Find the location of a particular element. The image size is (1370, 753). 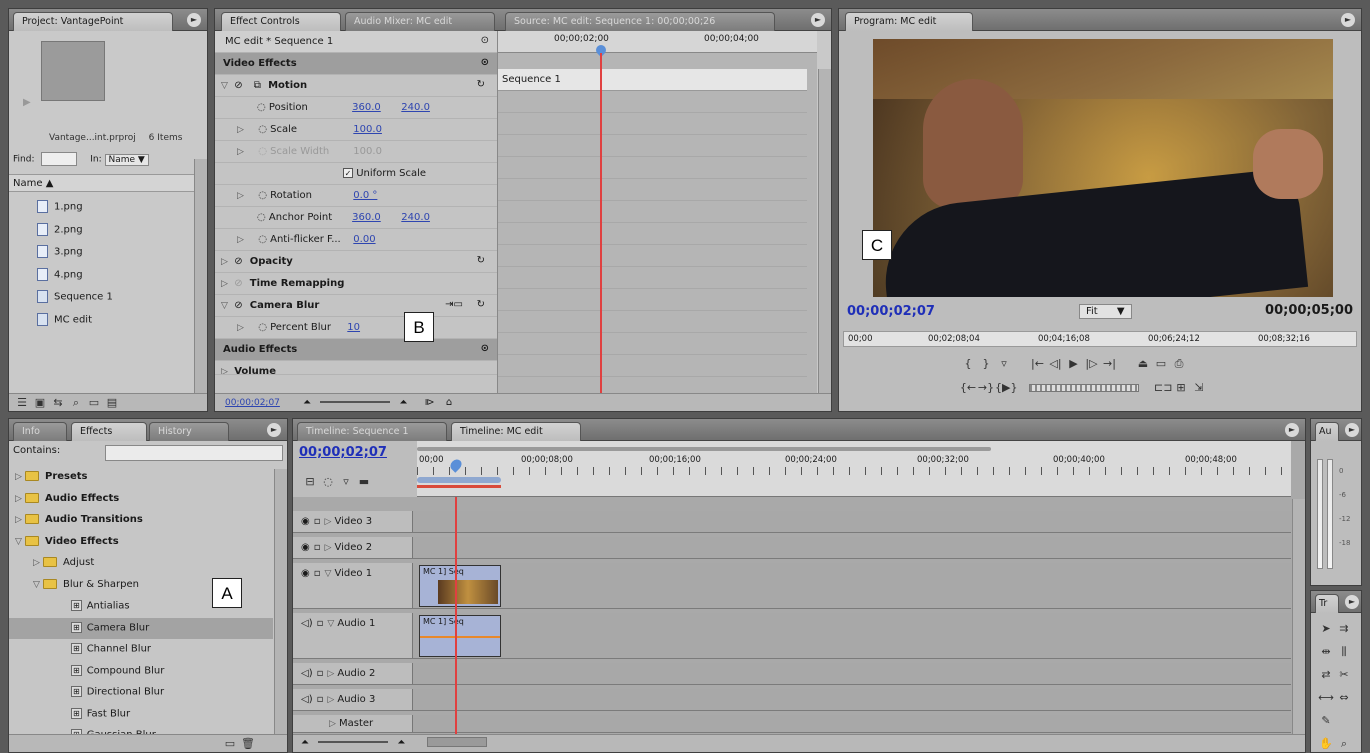

export-frame-icon: ⎙ is located at coordinates (1179, 364).